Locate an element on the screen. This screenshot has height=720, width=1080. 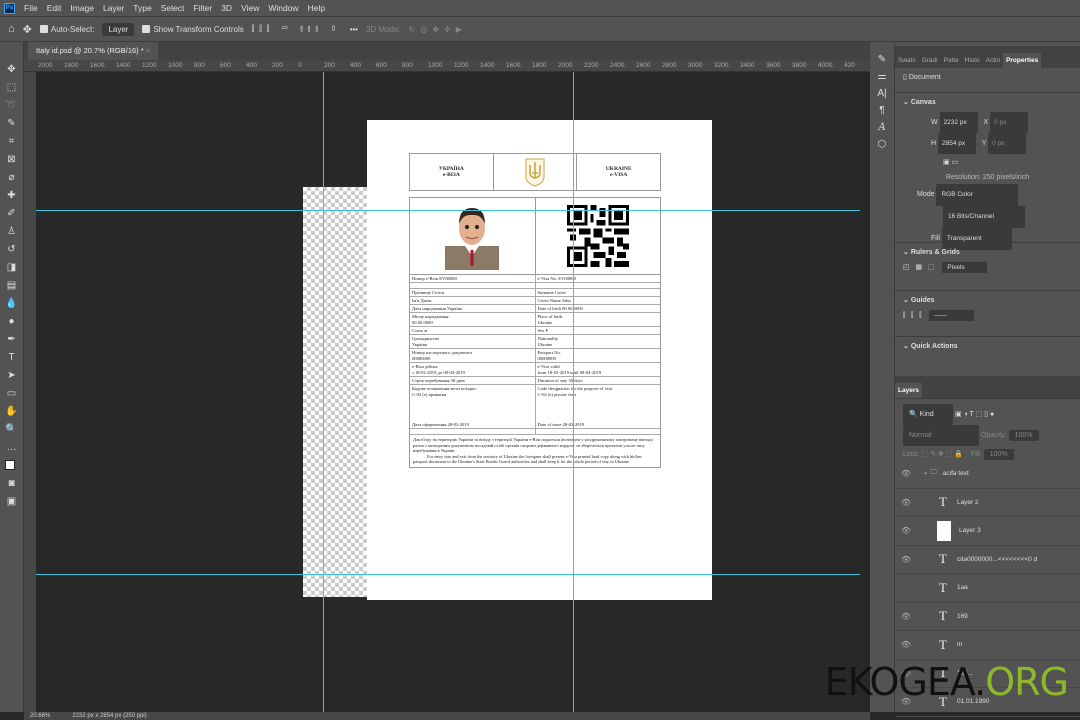
width-field: 2232 px is located at coordinates (958, 122).